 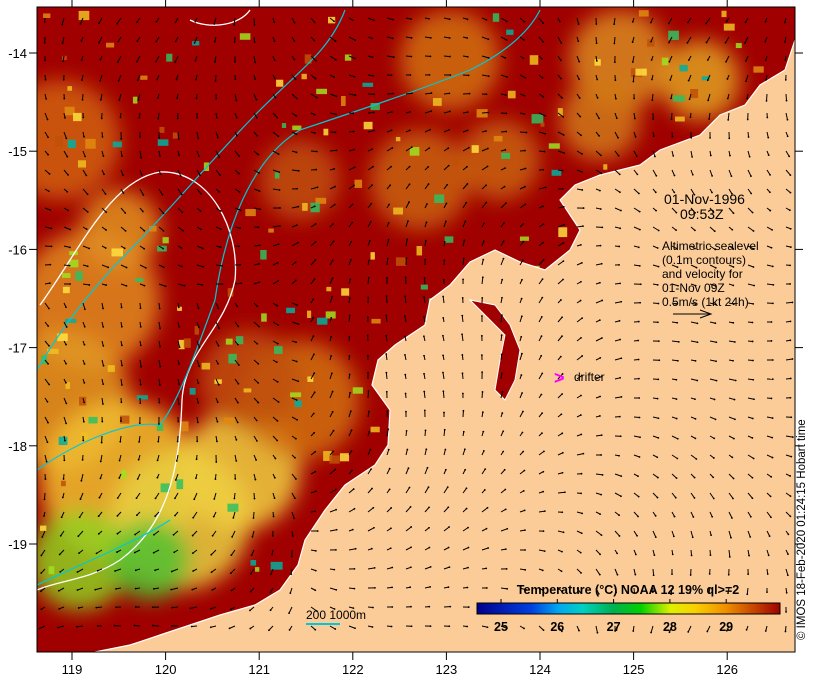 What do you see at coordinates (704, 199) in the screenshot?
I see `map-date: 01-Nov-1996` at bounding box center [704, 199].